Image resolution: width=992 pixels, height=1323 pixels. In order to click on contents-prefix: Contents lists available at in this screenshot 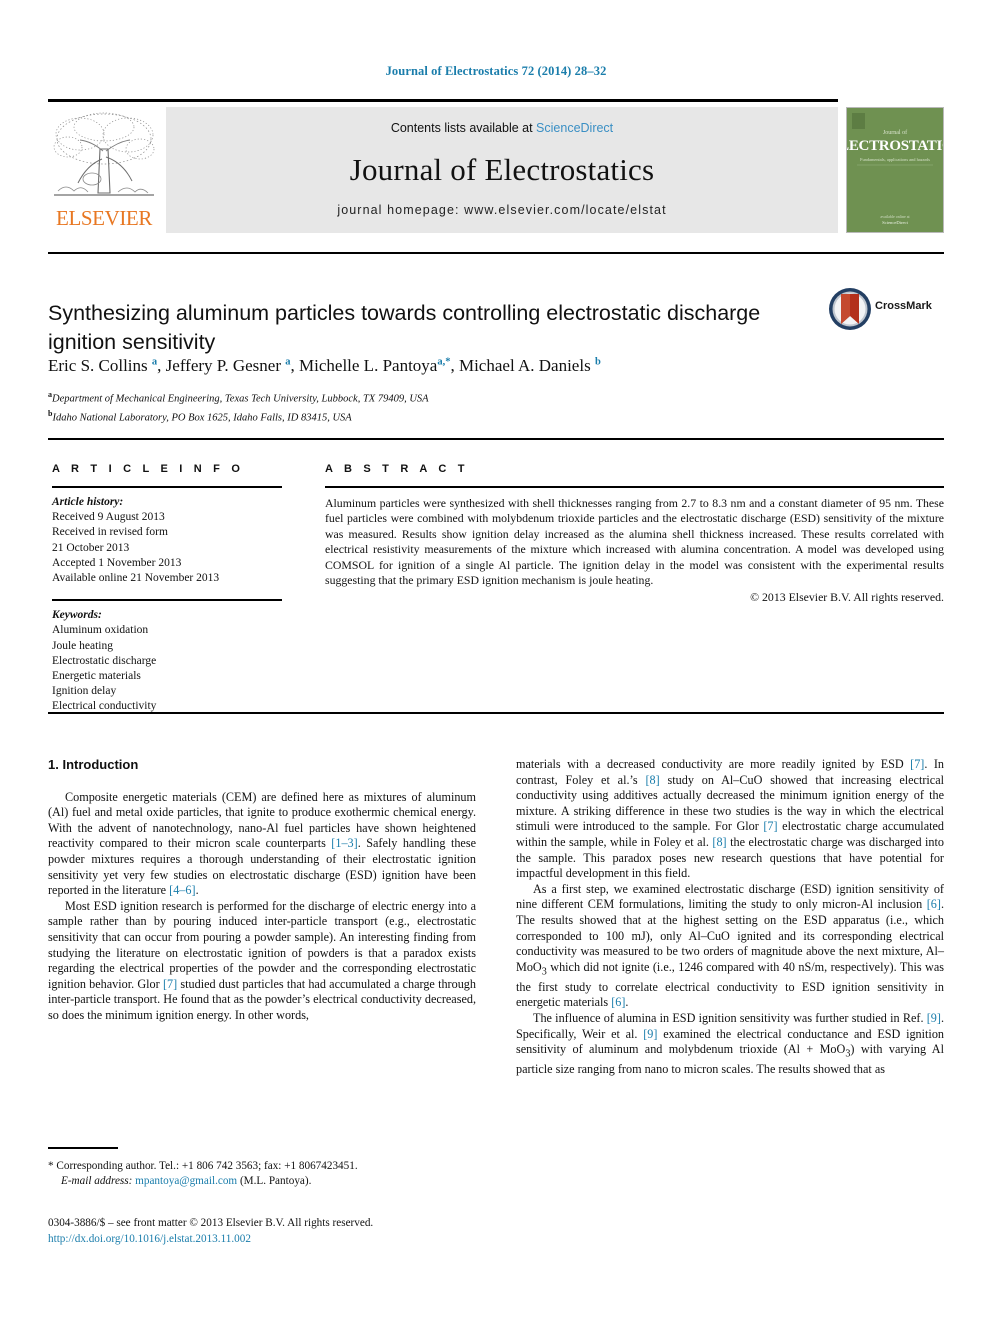, I will do `click(463, 128)`.